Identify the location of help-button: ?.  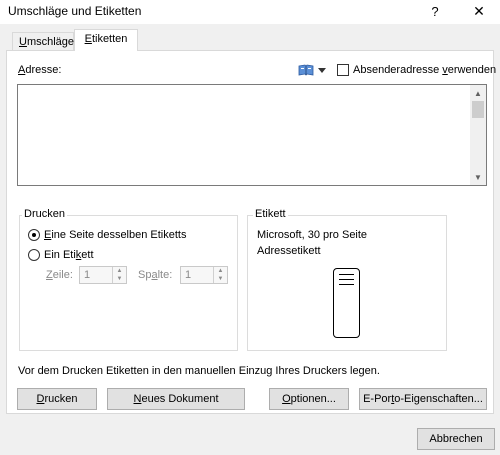
(435, 11).